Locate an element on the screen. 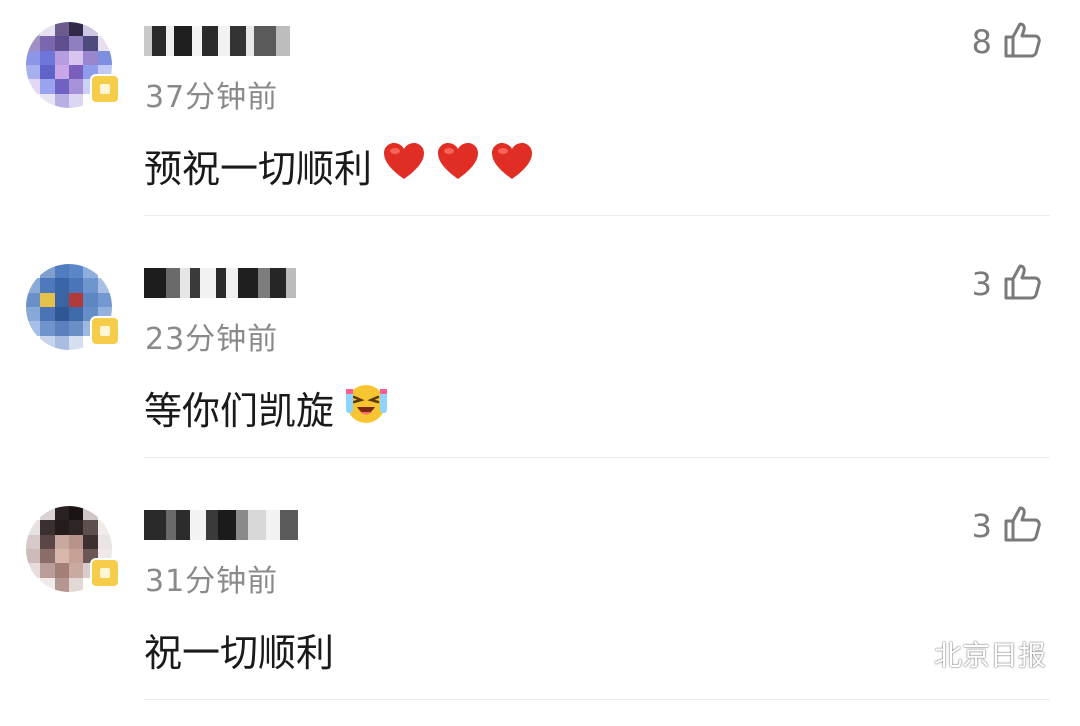  comment-text: 预祝一切顺利 is located at coordinates (339, 165).